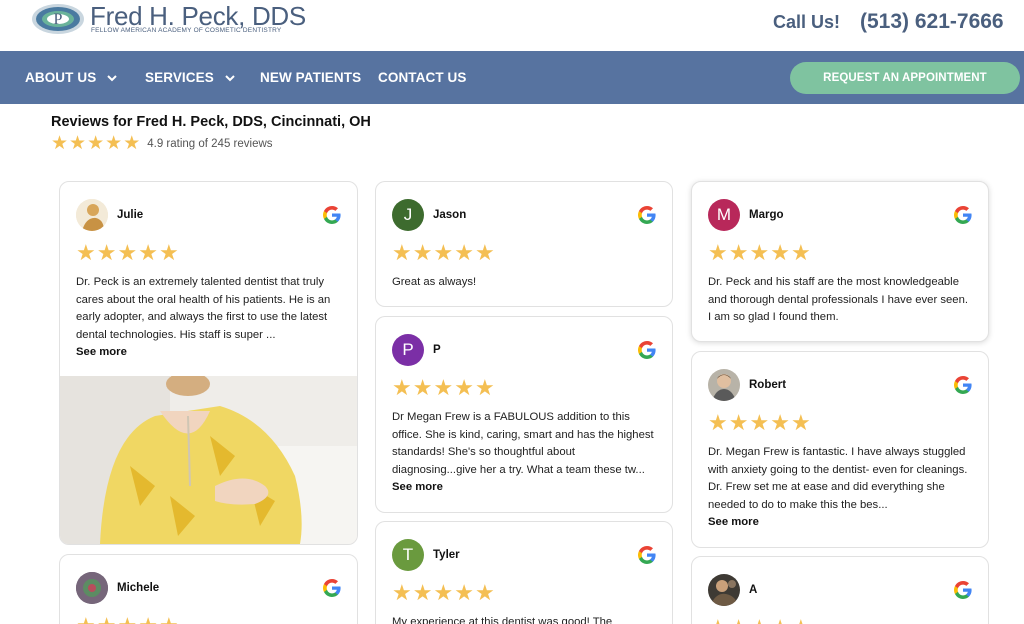 Image resolution: width=1024 pixels, height=624 pixels. I want to click on logo-icon: P, so click(58, 19).